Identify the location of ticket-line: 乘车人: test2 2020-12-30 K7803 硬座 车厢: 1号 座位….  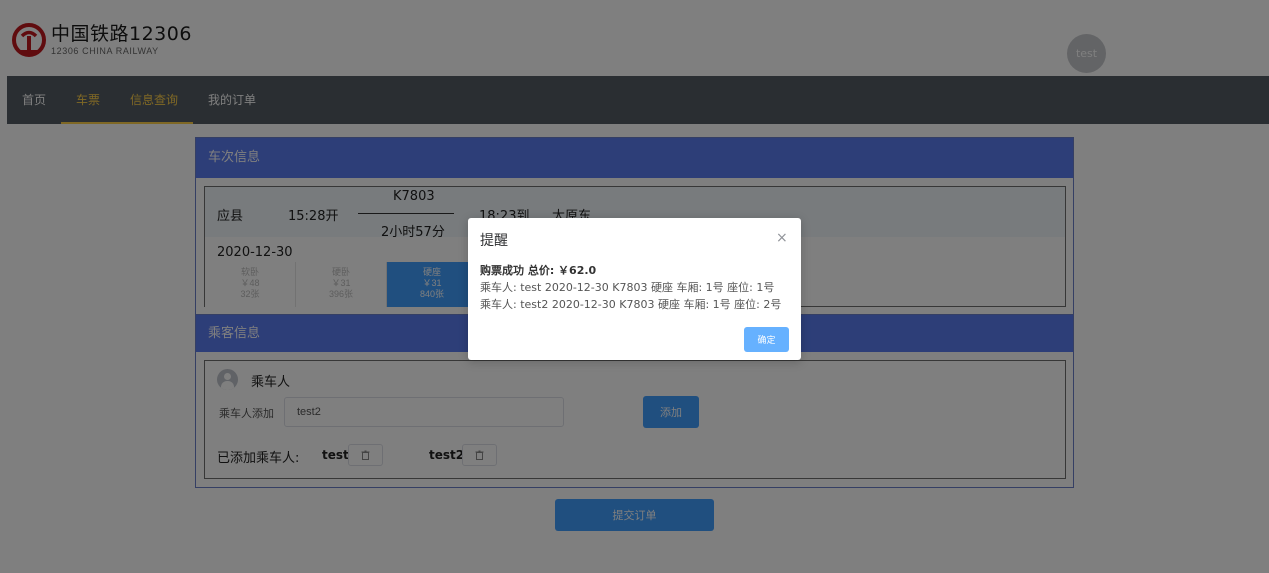
(631, 304).